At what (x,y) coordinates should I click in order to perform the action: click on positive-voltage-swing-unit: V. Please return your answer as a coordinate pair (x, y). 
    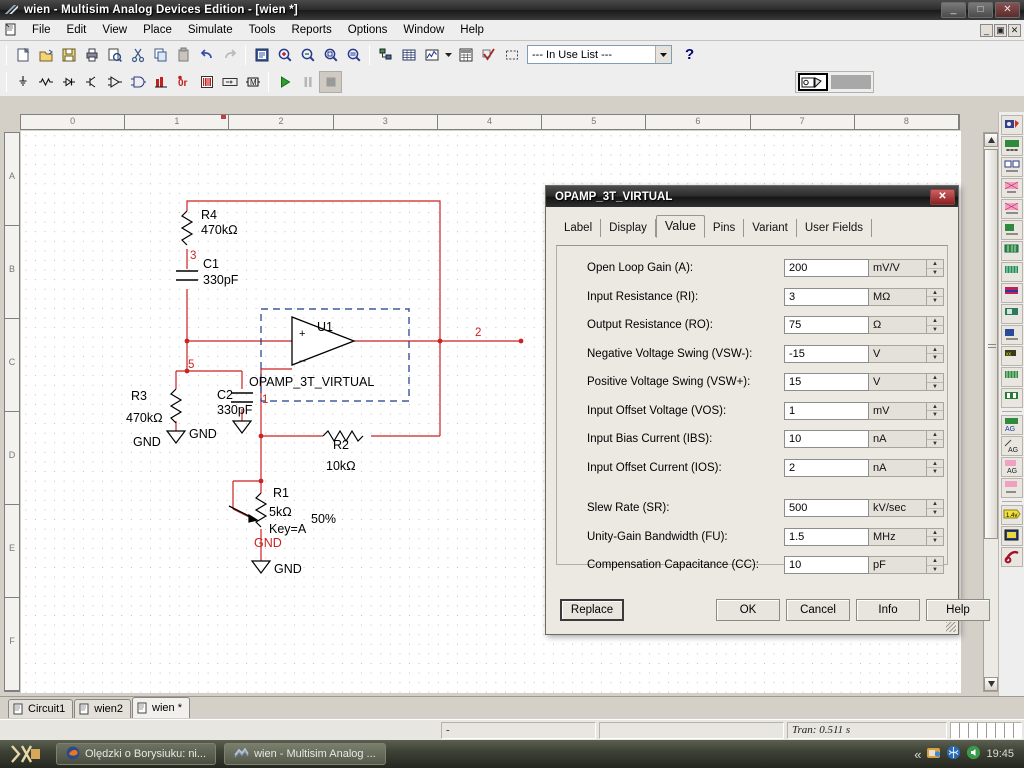
    Looking at the image, I should click on (898, 382).